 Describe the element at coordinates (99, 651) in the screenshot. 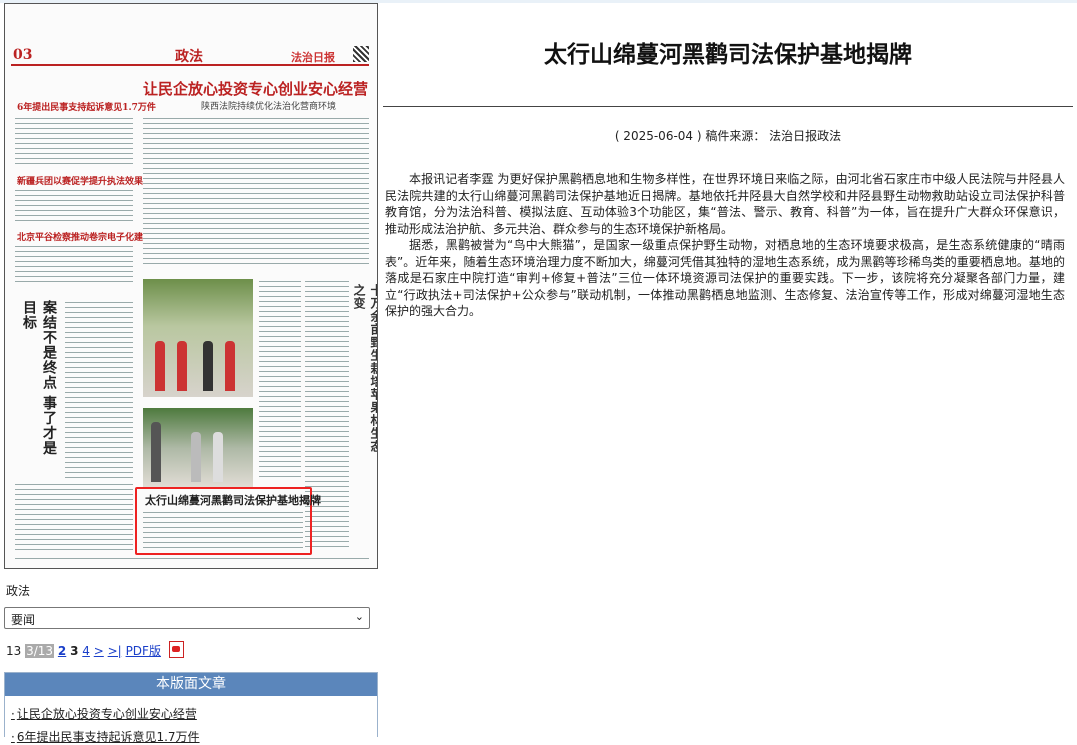

I see `pager-next-button: >` at that location.